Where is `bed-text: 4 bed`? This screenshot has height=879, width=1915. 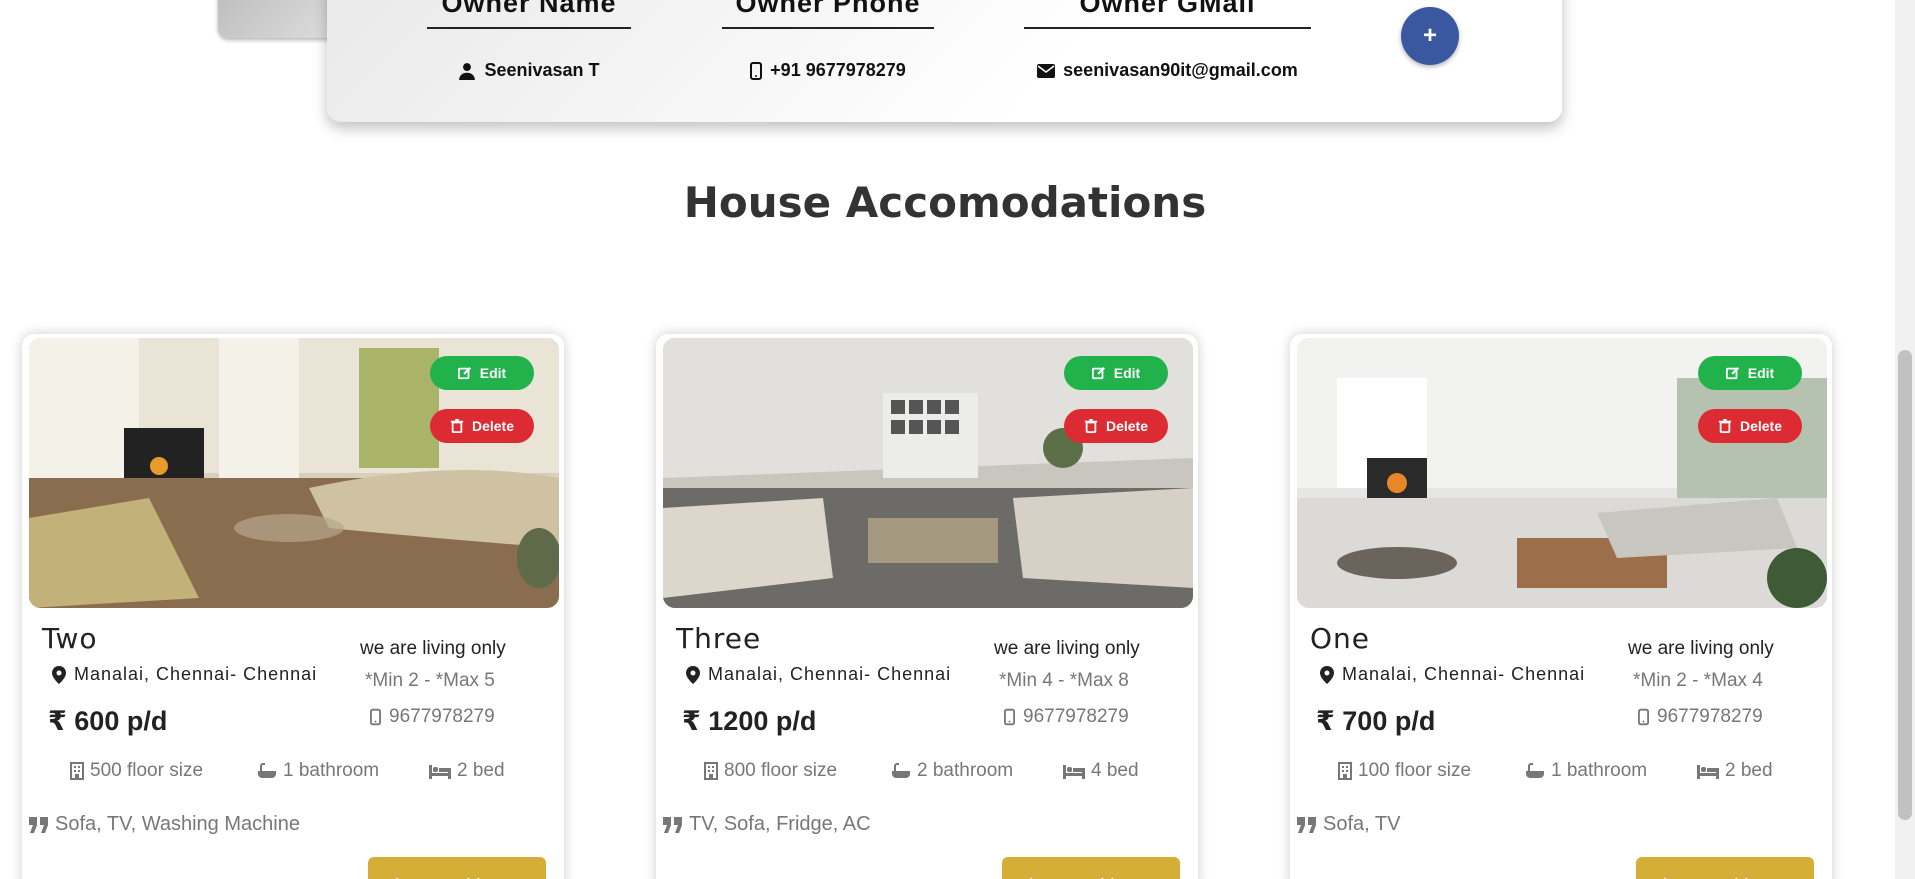 bed-text: 4 bed is located at coordinates (1115, 770).